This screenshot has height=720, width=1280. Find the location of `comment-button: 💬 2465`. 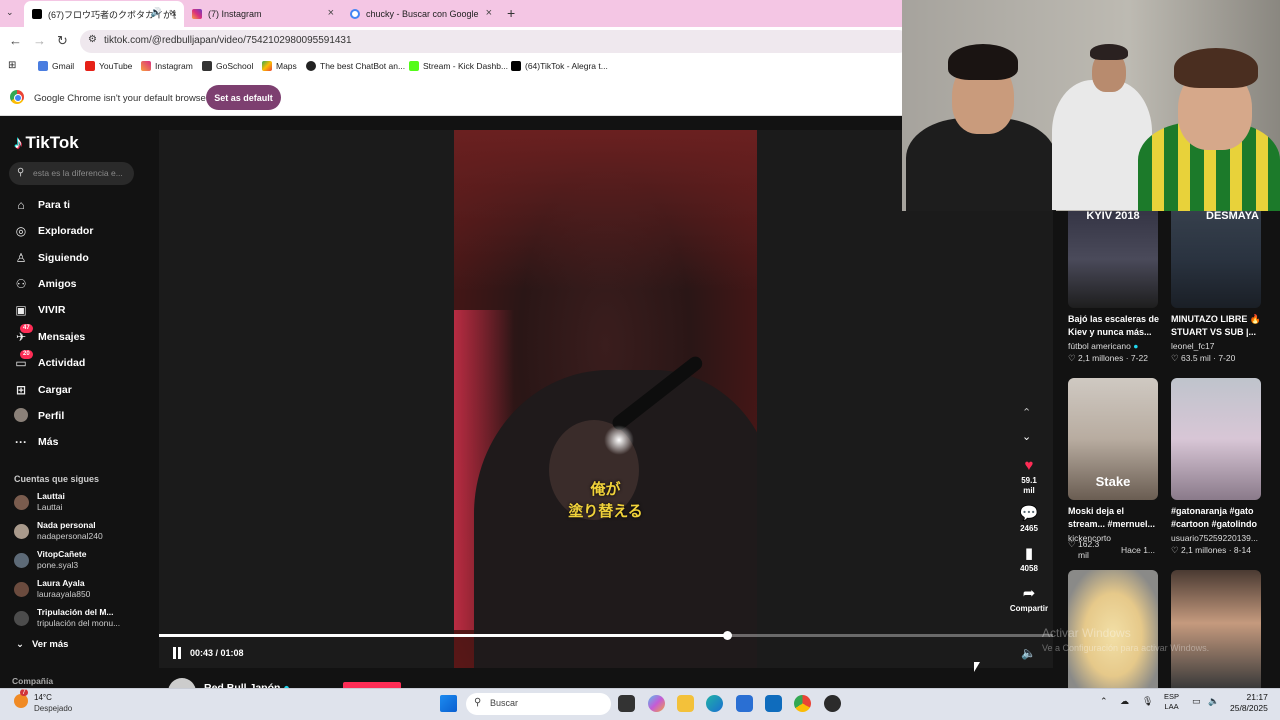

comment-button: 💬 2465 is located at coordinates (1029, 520).